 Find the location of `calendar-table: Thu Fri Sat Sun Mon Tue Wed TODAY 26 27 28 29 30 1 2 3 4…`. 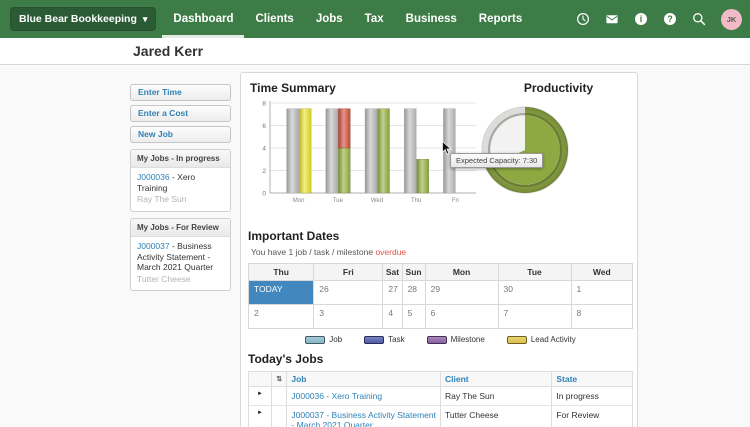

calendar-table: Thu Fri Sat Sun Mon Tue Wed TODAY 26 27 28 29 30 1 2 3 4… is located at coordinates (440, 296).